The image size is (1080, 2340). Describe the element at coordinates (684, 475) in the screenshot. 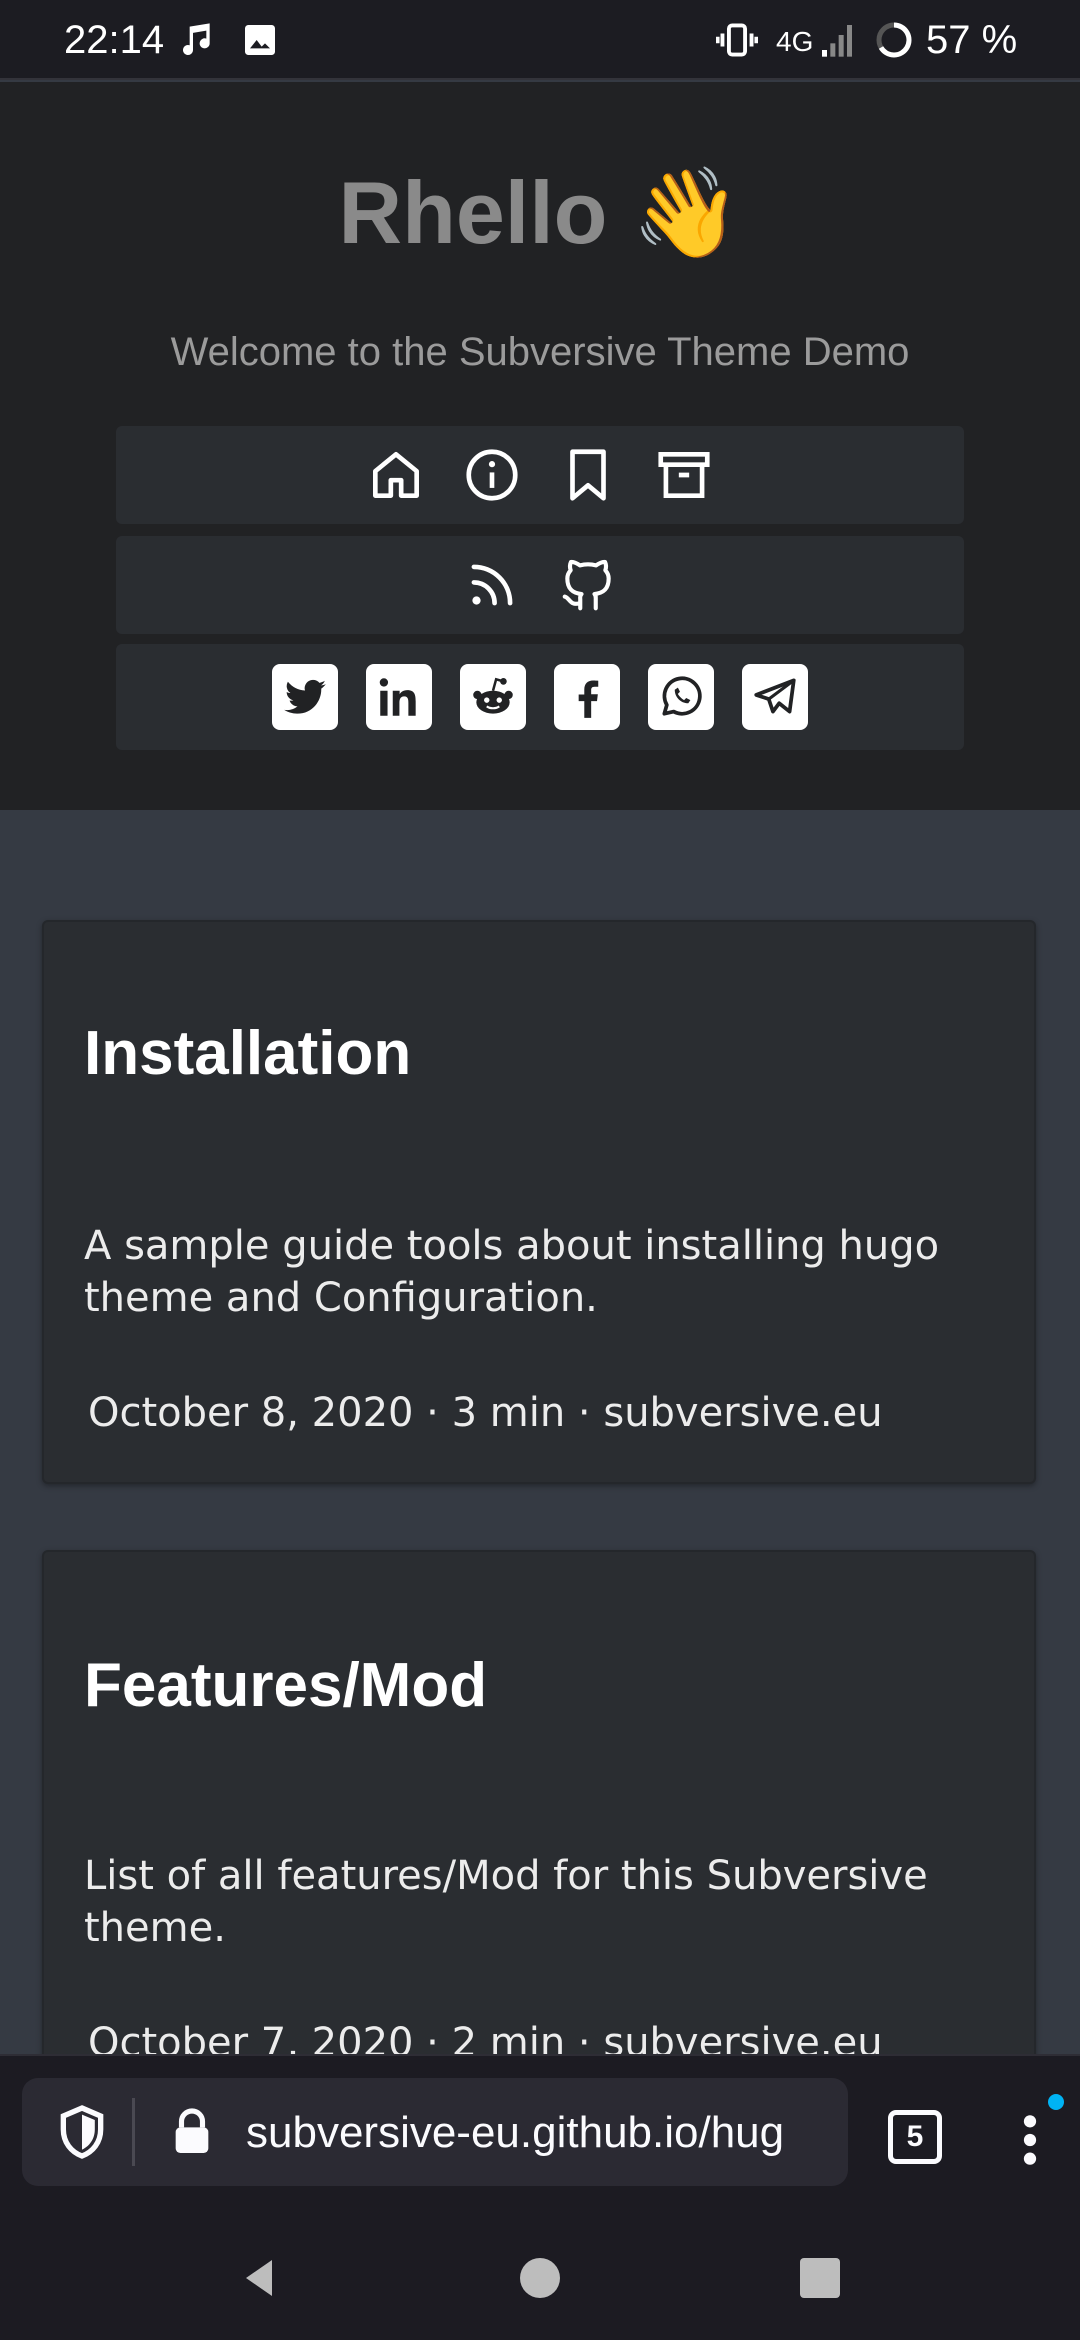

I see `archive-icon` at that location.